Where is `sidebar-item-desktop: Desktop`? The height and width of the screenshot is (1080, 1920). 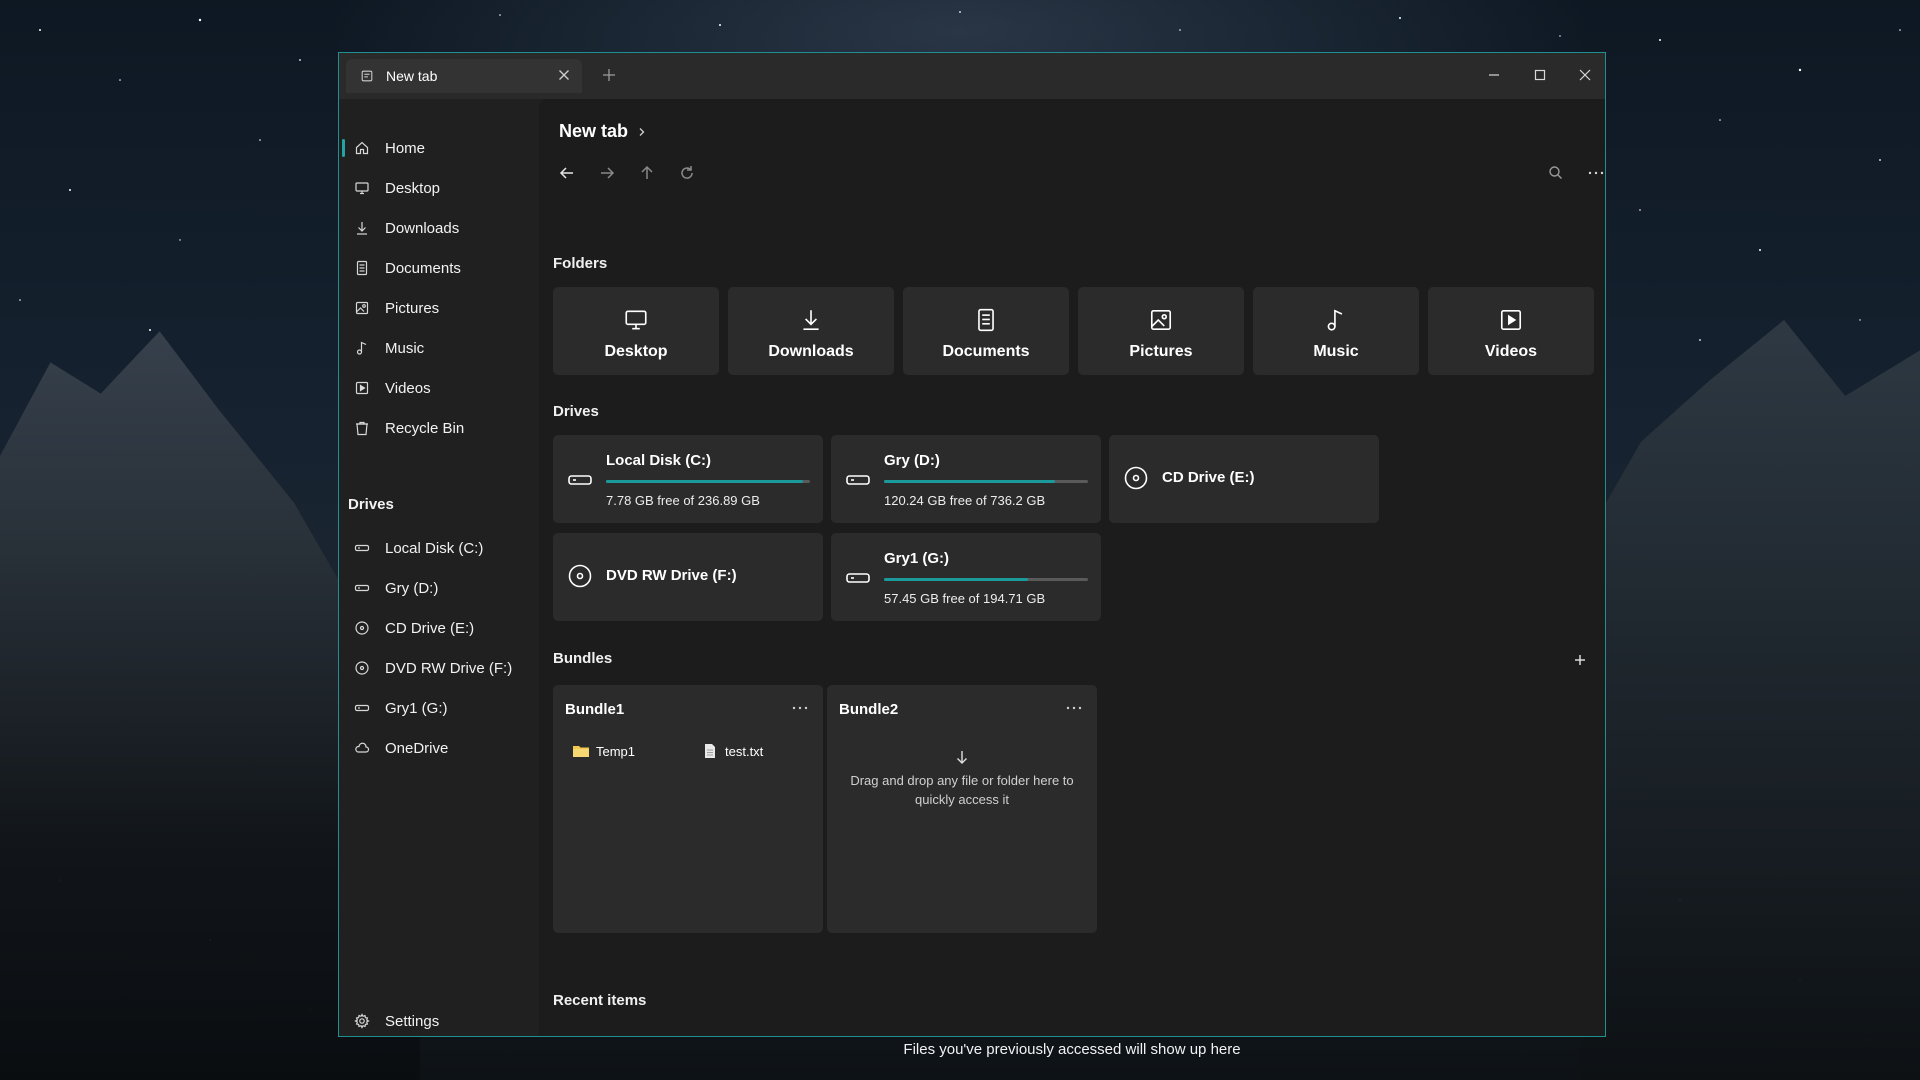
sidebar-item-desktop: Desktop is located at coordinates (441, 188).